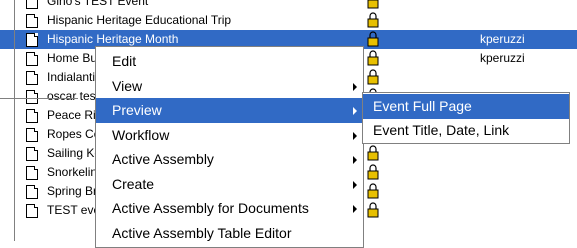 The image size is (577, 248). I want to click on menu-item-label: Active Assembly for Documents, so click(210, 208).